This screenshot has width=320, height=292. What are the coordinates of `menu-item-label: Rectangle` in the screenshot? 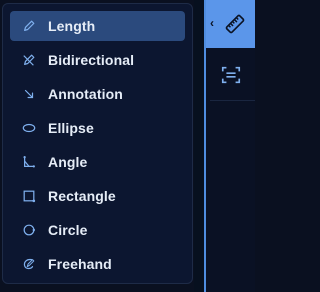 It's located at (82, 196).